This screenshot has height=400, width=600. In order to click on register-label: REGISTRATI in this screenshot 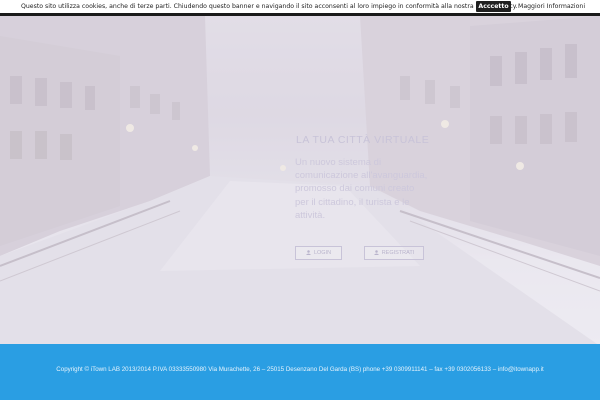, I will do `click(398, 253)`.